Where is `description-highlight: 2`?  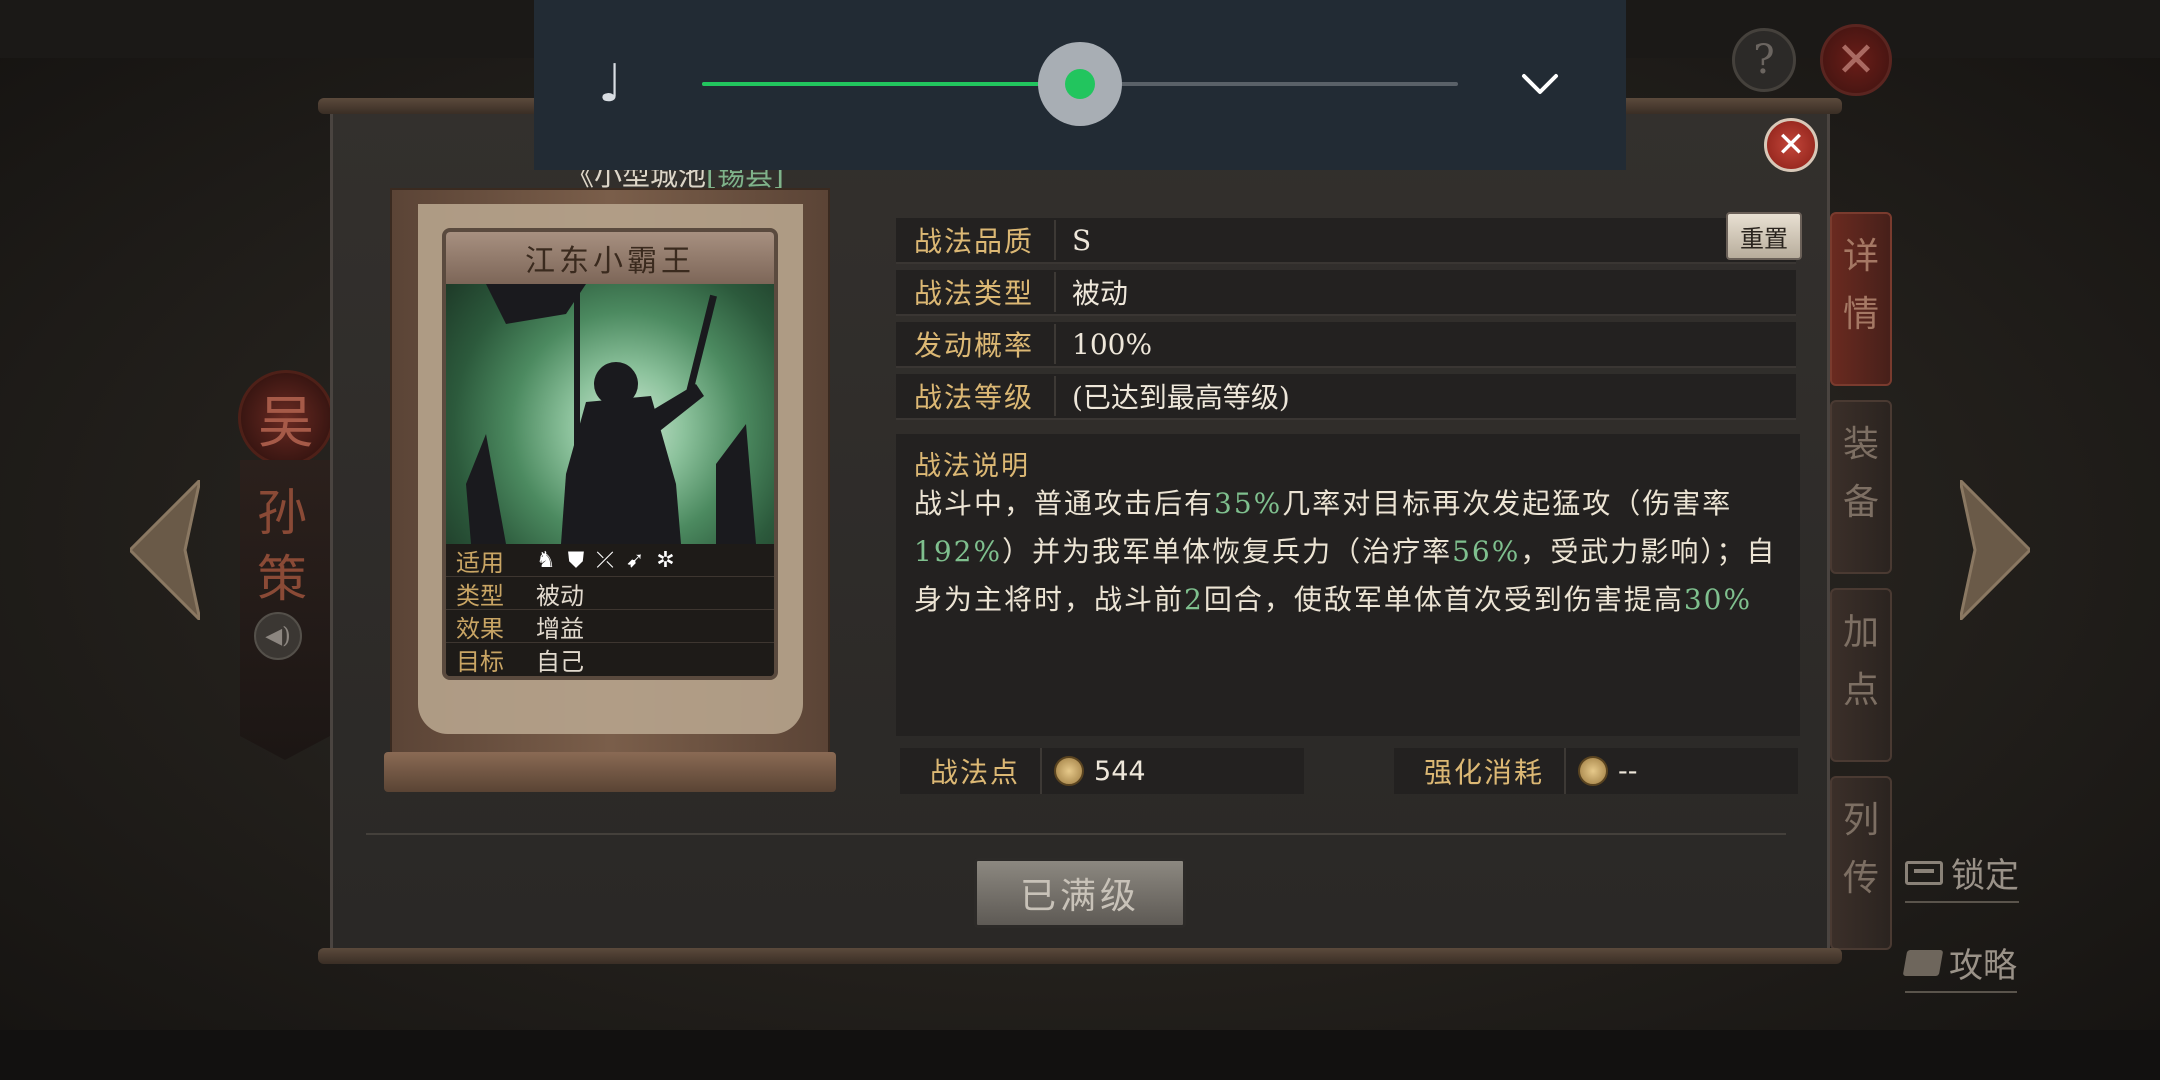
description-highlight: 2 is located at coordinates (1194, 599).